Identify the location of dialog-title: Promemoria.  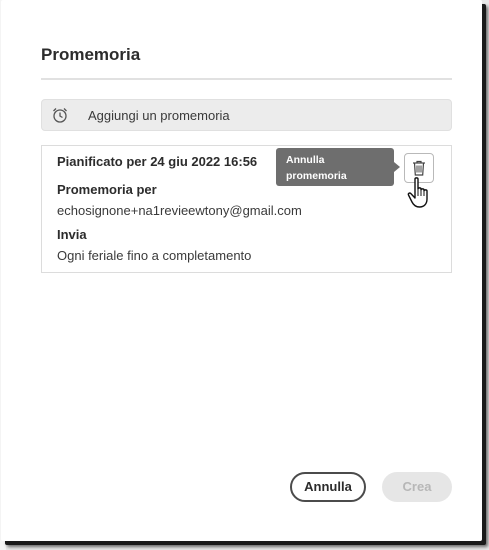
(91, 54).